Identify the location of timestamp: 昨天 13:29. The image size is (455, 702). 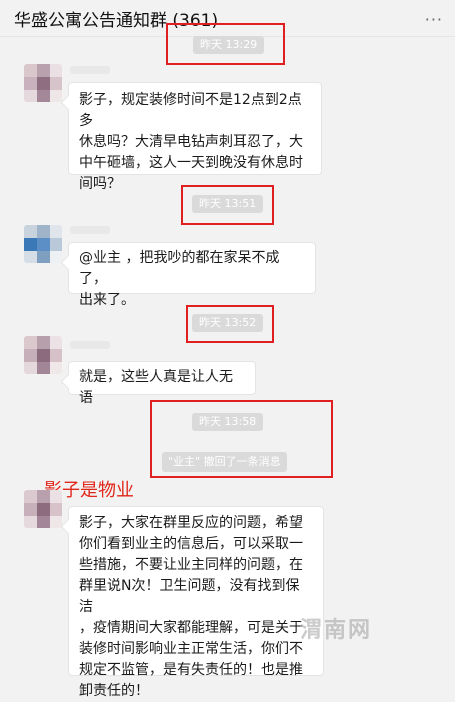
(229, 45).